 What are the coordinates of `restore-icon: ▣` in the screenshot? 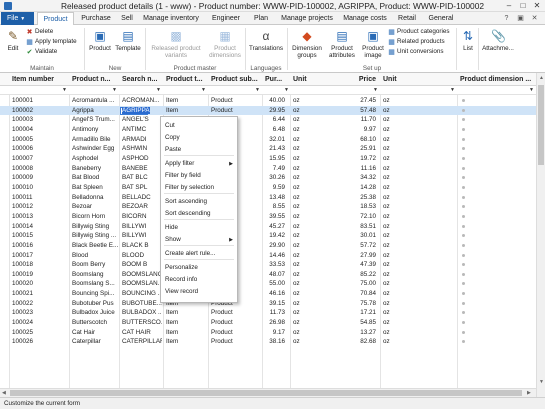 It's located at (520, 18).